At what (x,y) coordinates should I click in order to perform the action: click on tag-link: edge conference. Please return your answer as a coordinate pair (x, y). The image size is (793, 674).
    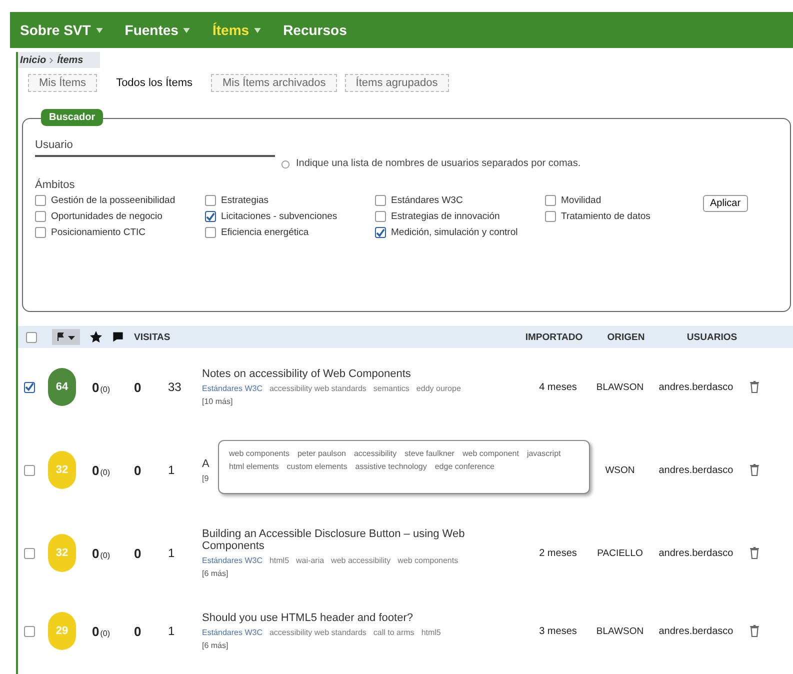
    Looking at the image, I should click on (464, 466).